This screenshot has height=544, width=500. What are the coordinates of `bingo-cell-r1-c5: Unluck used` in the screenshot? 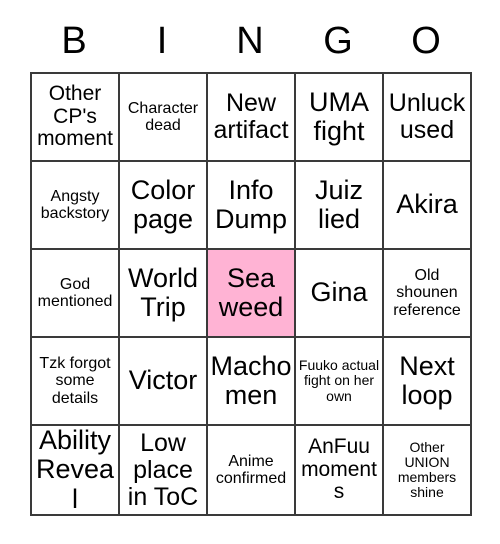 It's located at (428, 118).